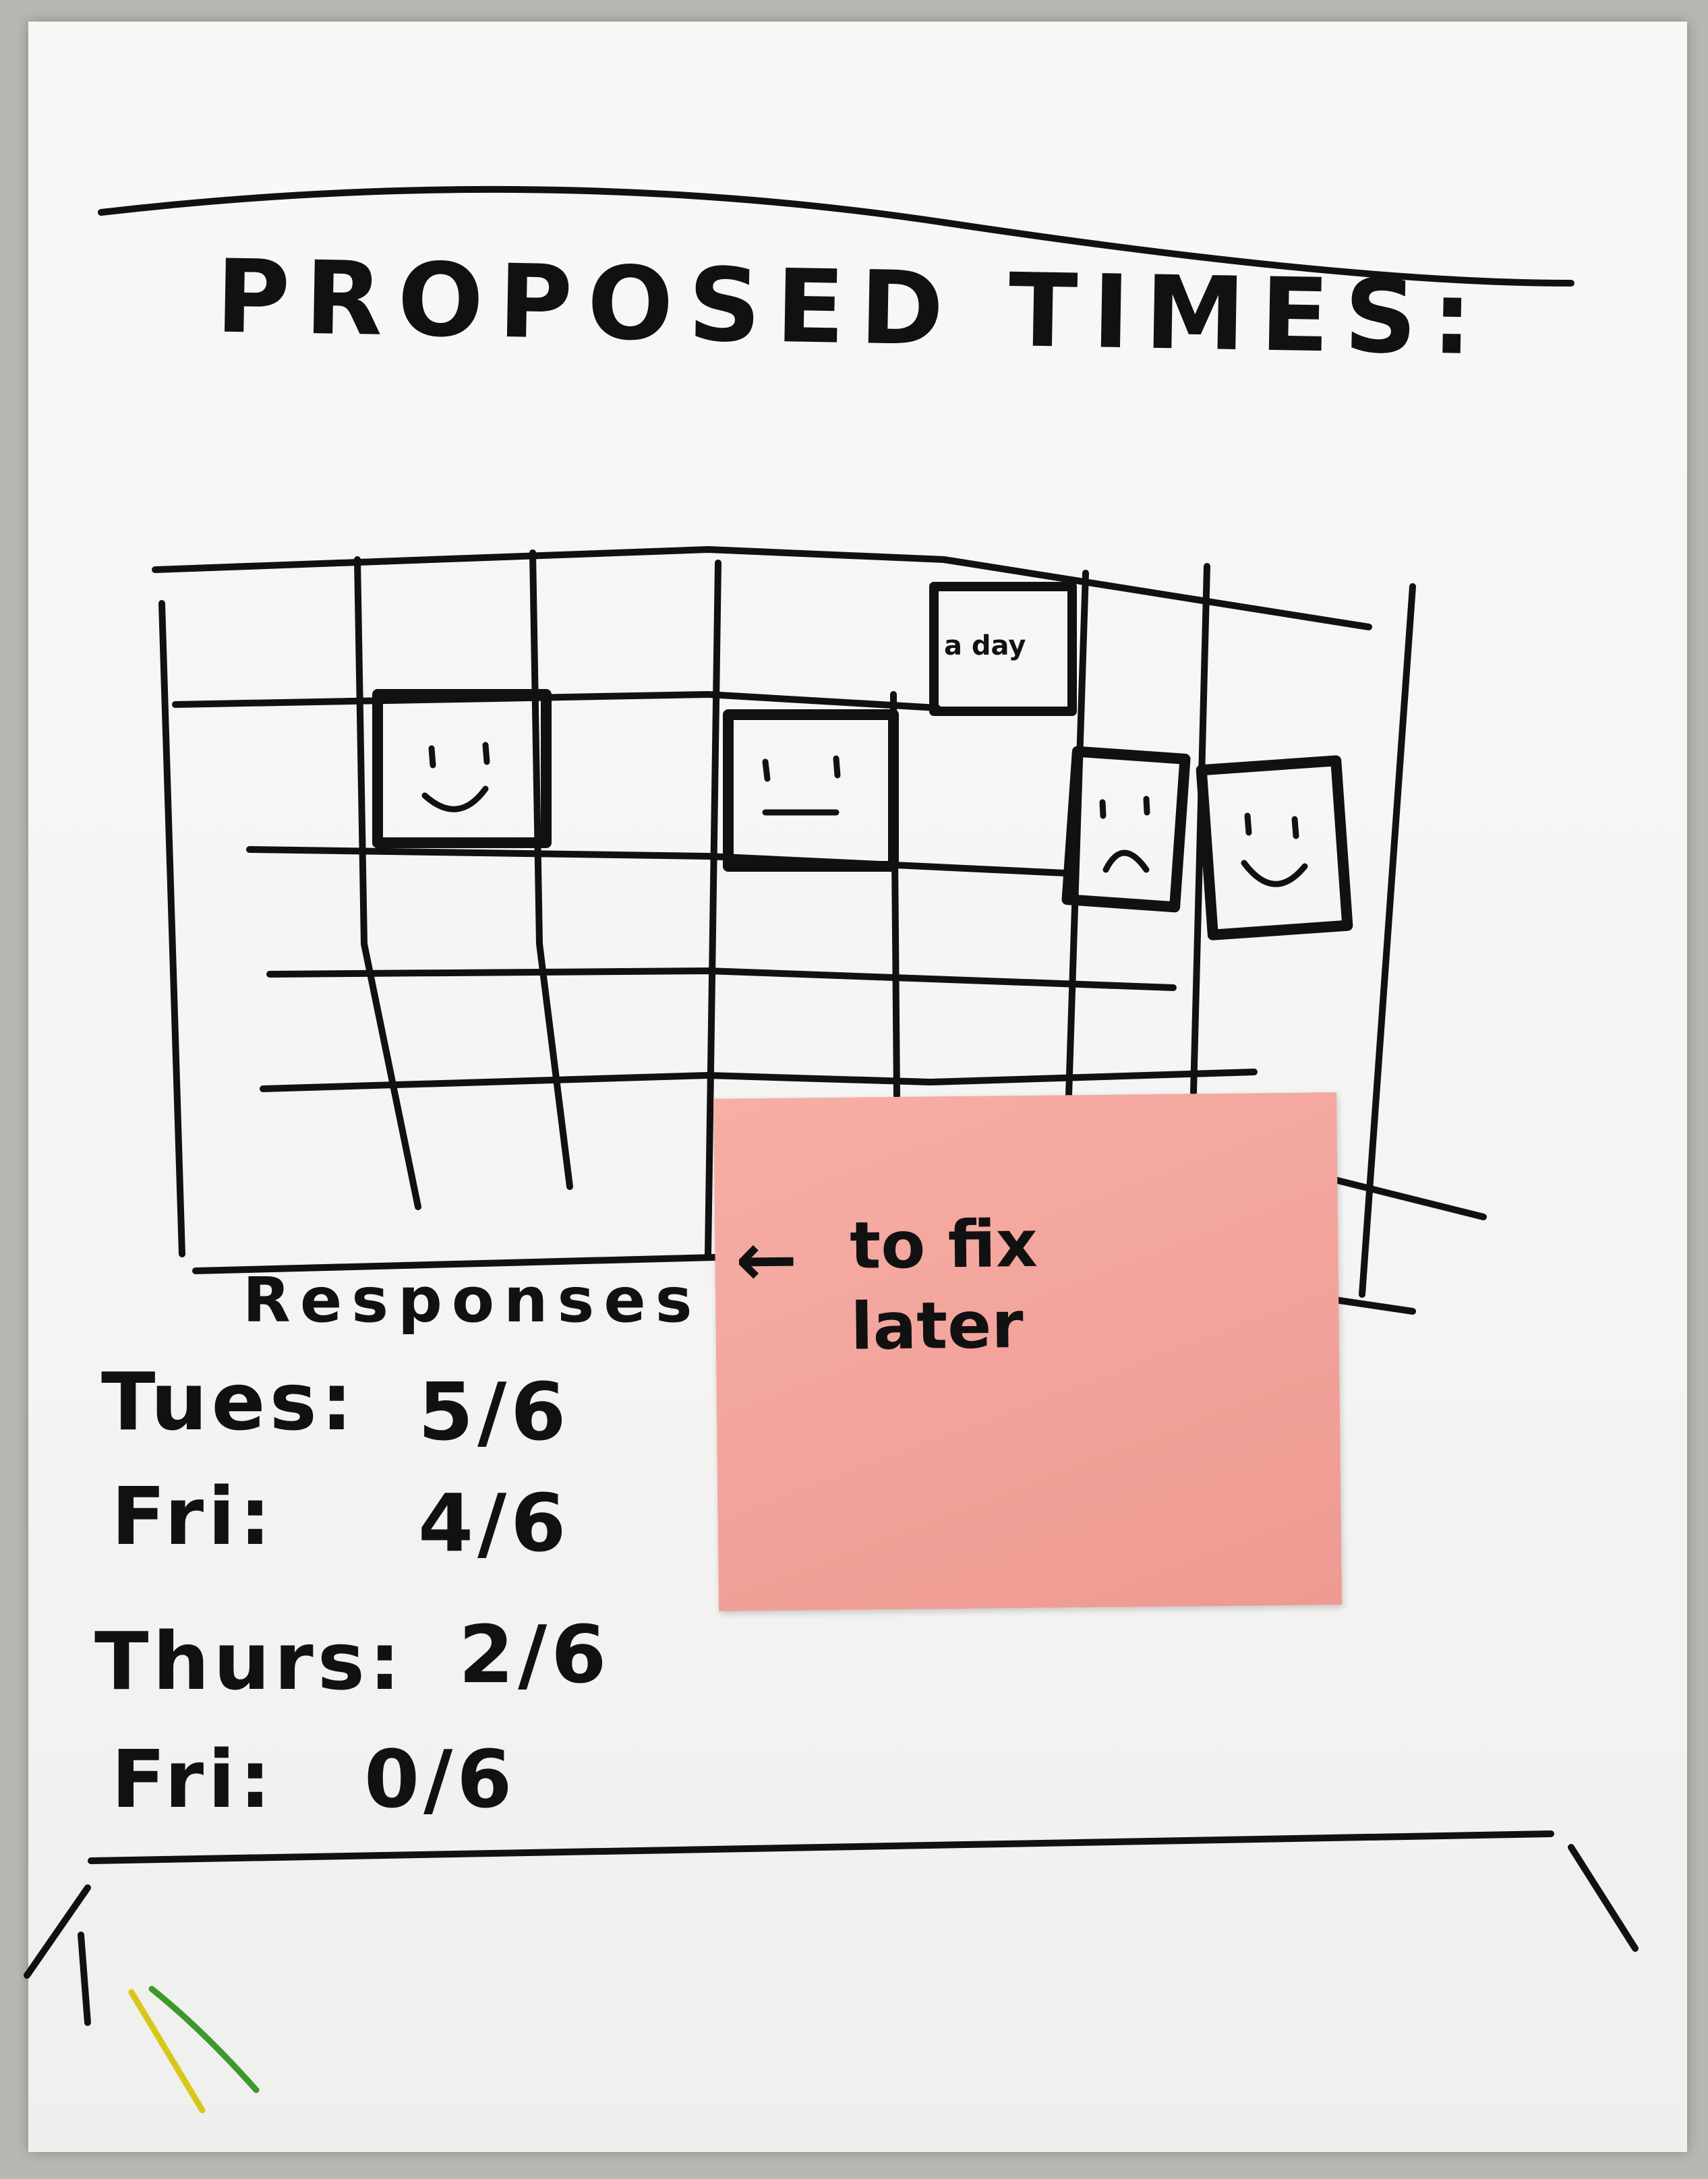 The width and height of the screenshot is (1708, 2179). I want to click on response-value: 4/6, so click(494, 1523).